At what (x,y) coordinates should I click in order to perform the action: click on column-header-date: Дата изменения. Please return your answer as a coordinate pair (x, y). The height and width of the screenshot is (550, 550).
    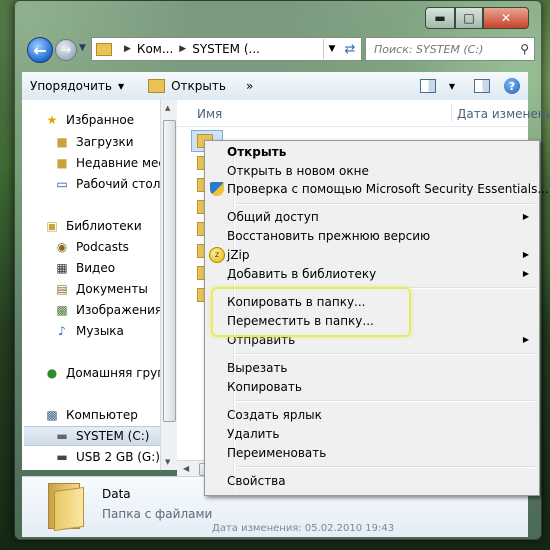
    Looking at the image, I should click on (503, 114).